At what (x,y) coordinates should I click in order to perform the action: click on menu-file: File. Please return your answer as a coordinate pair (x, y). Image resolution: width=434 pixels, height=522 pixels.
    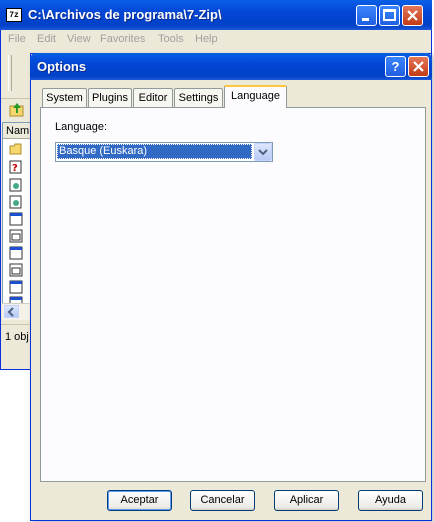
    Looking at the image, I should click on (17, 39).